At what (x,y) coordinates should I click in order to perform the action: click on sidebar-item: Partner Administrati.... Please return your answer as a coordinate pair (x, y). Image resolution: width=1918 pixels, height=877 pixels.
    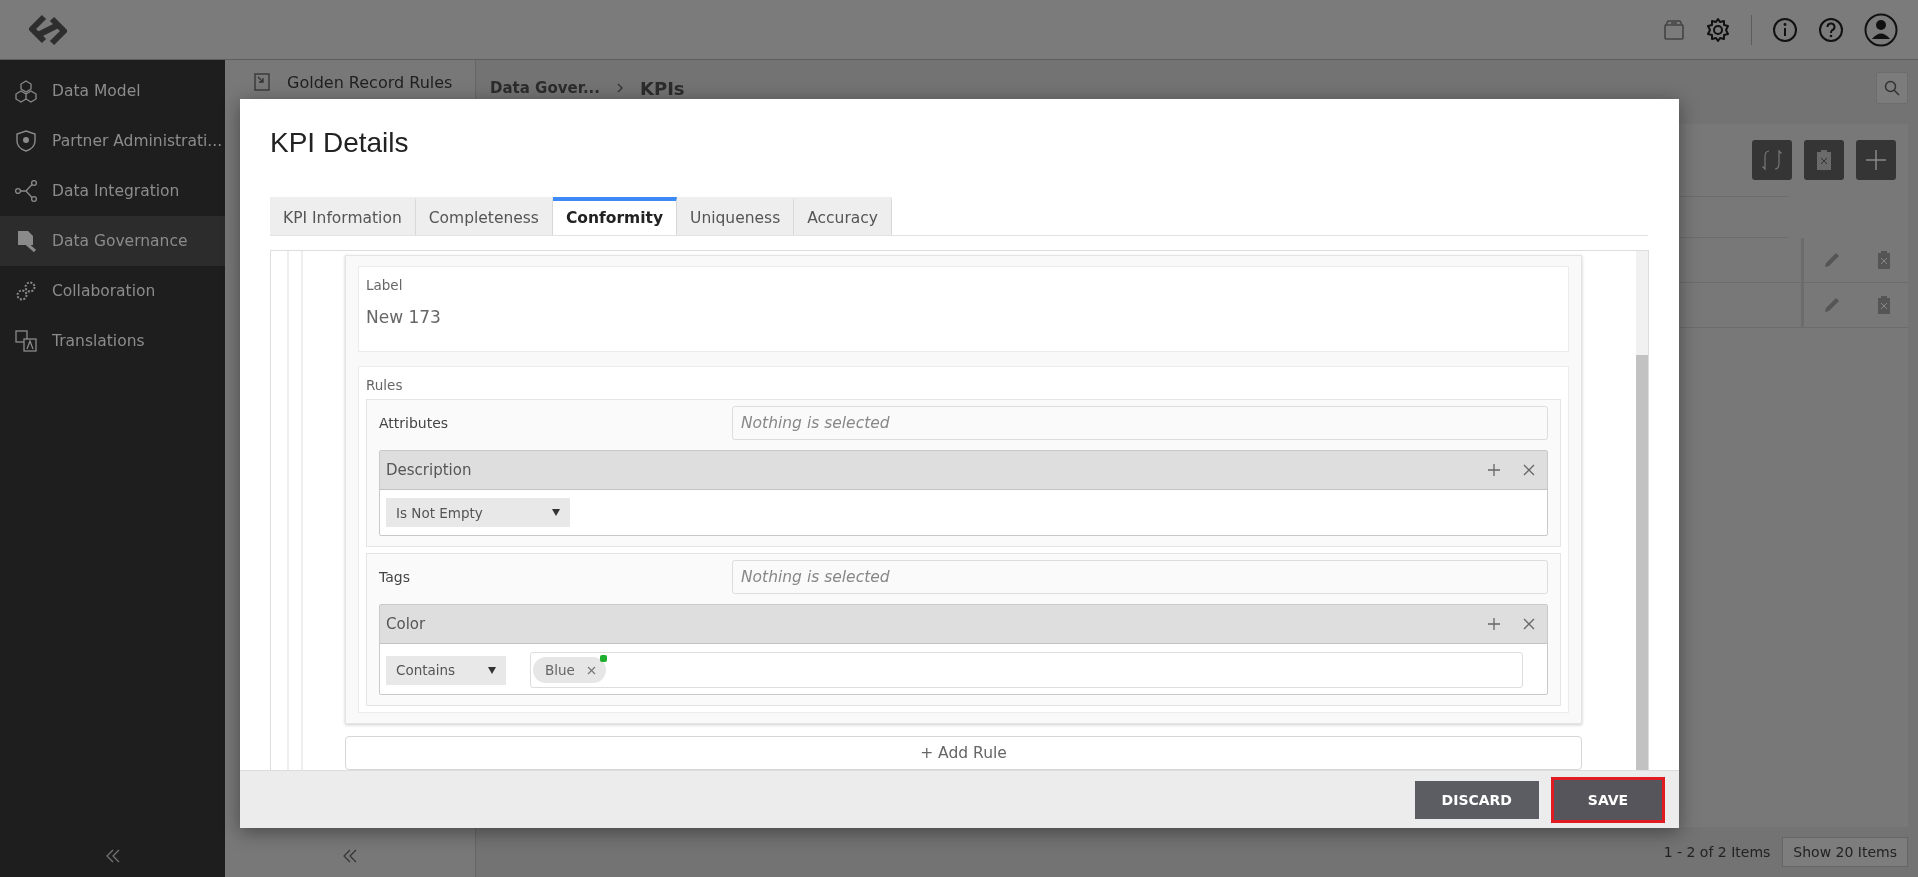
    Looking at the image, I should click on (112, 141).